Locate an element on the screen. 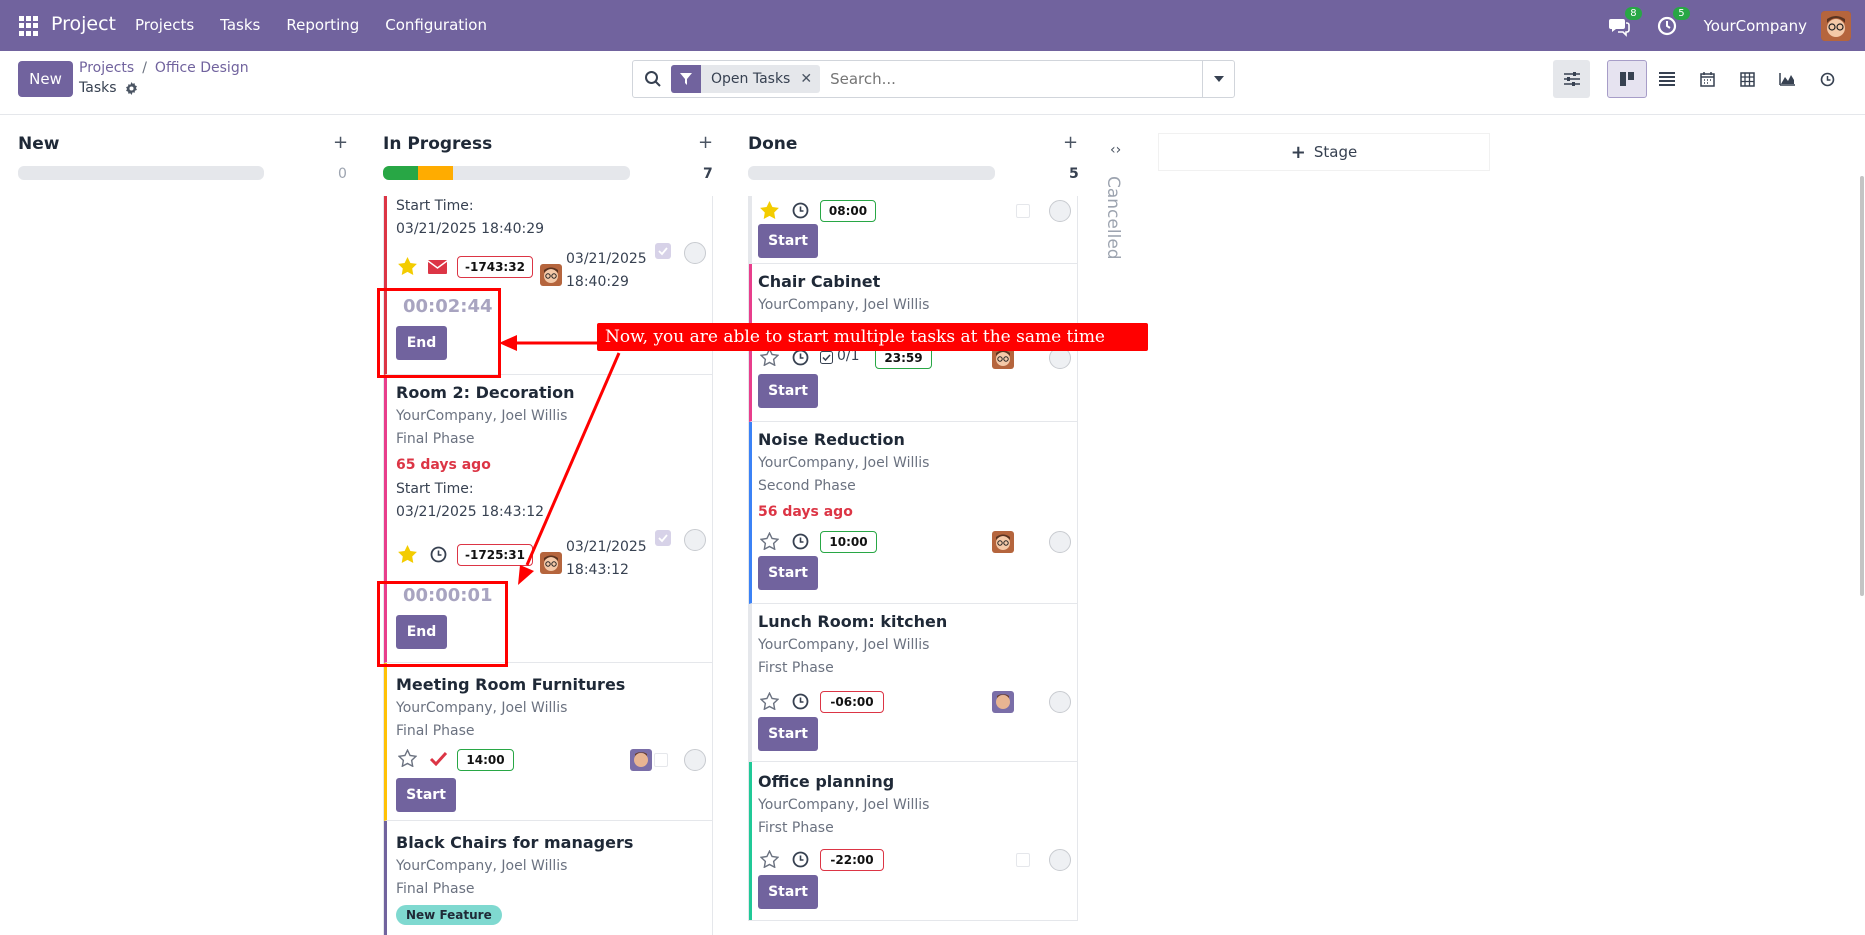 This screenshot has height=935, width=1865. annotation-arrows is located at coordinates (560, 460).